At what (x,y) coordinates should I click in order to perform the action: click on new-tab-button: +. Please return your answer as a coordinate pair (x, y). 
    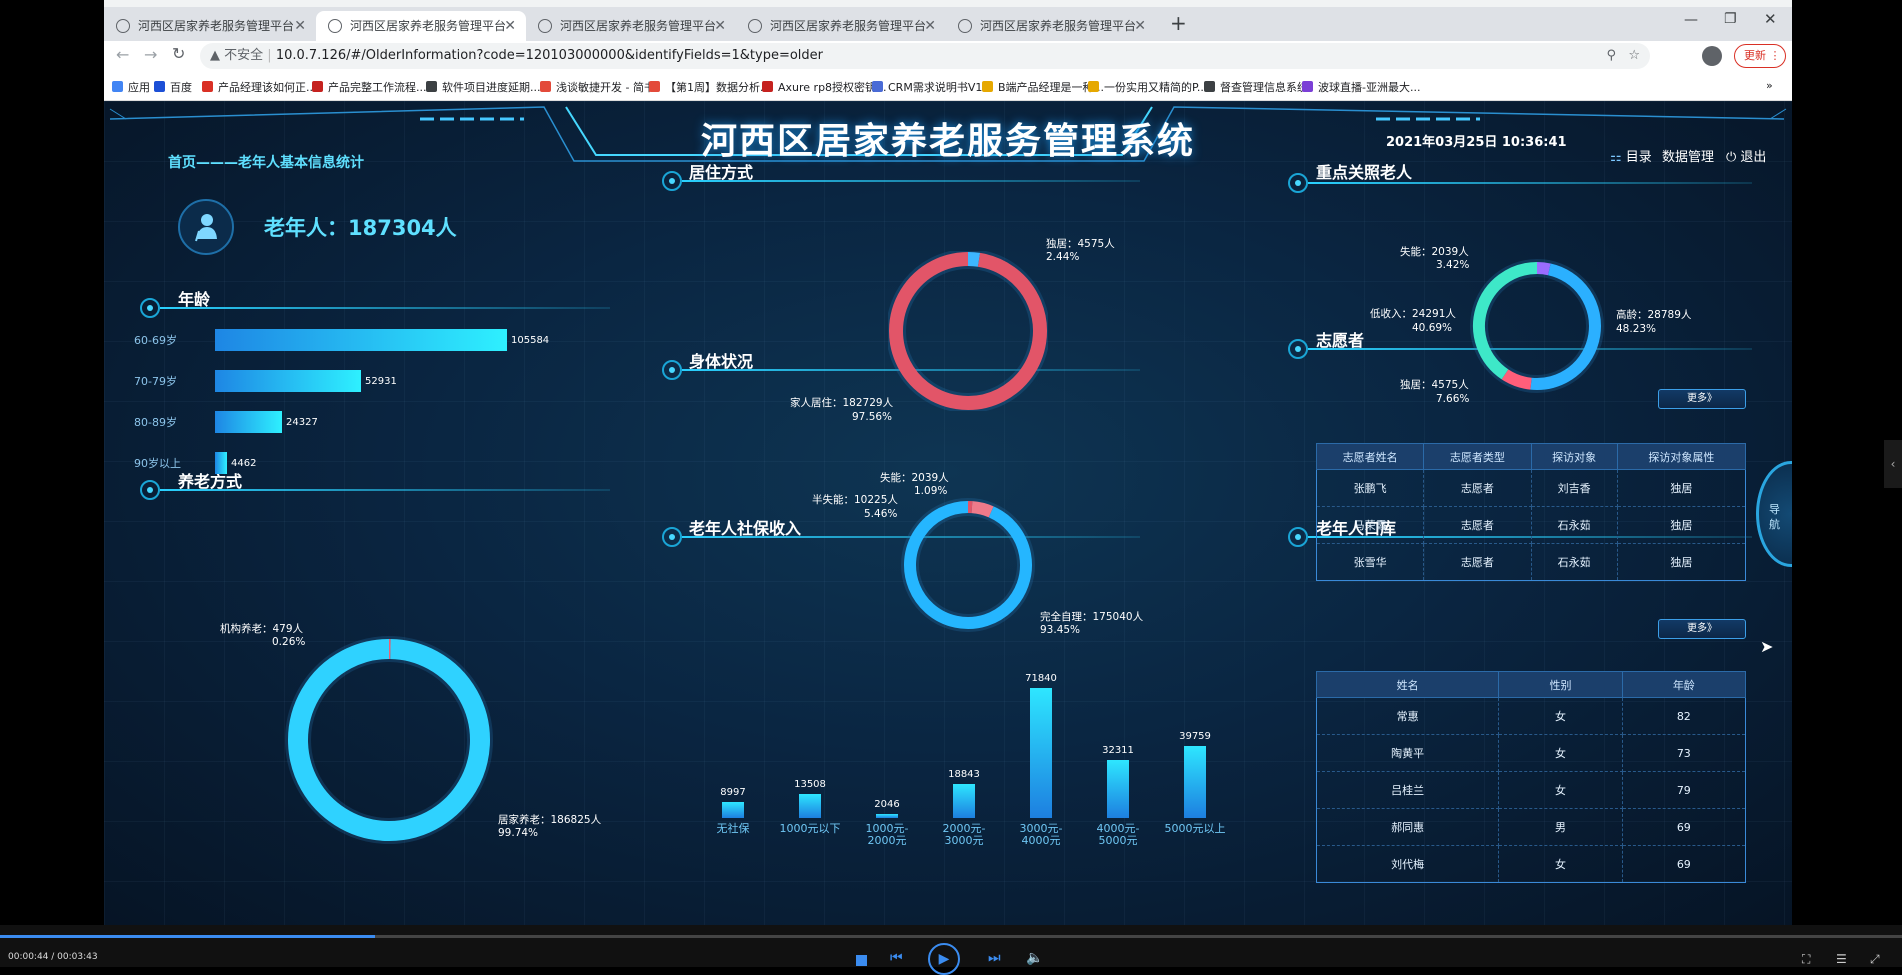
    Looking at the image, I should click on (1178, 23).